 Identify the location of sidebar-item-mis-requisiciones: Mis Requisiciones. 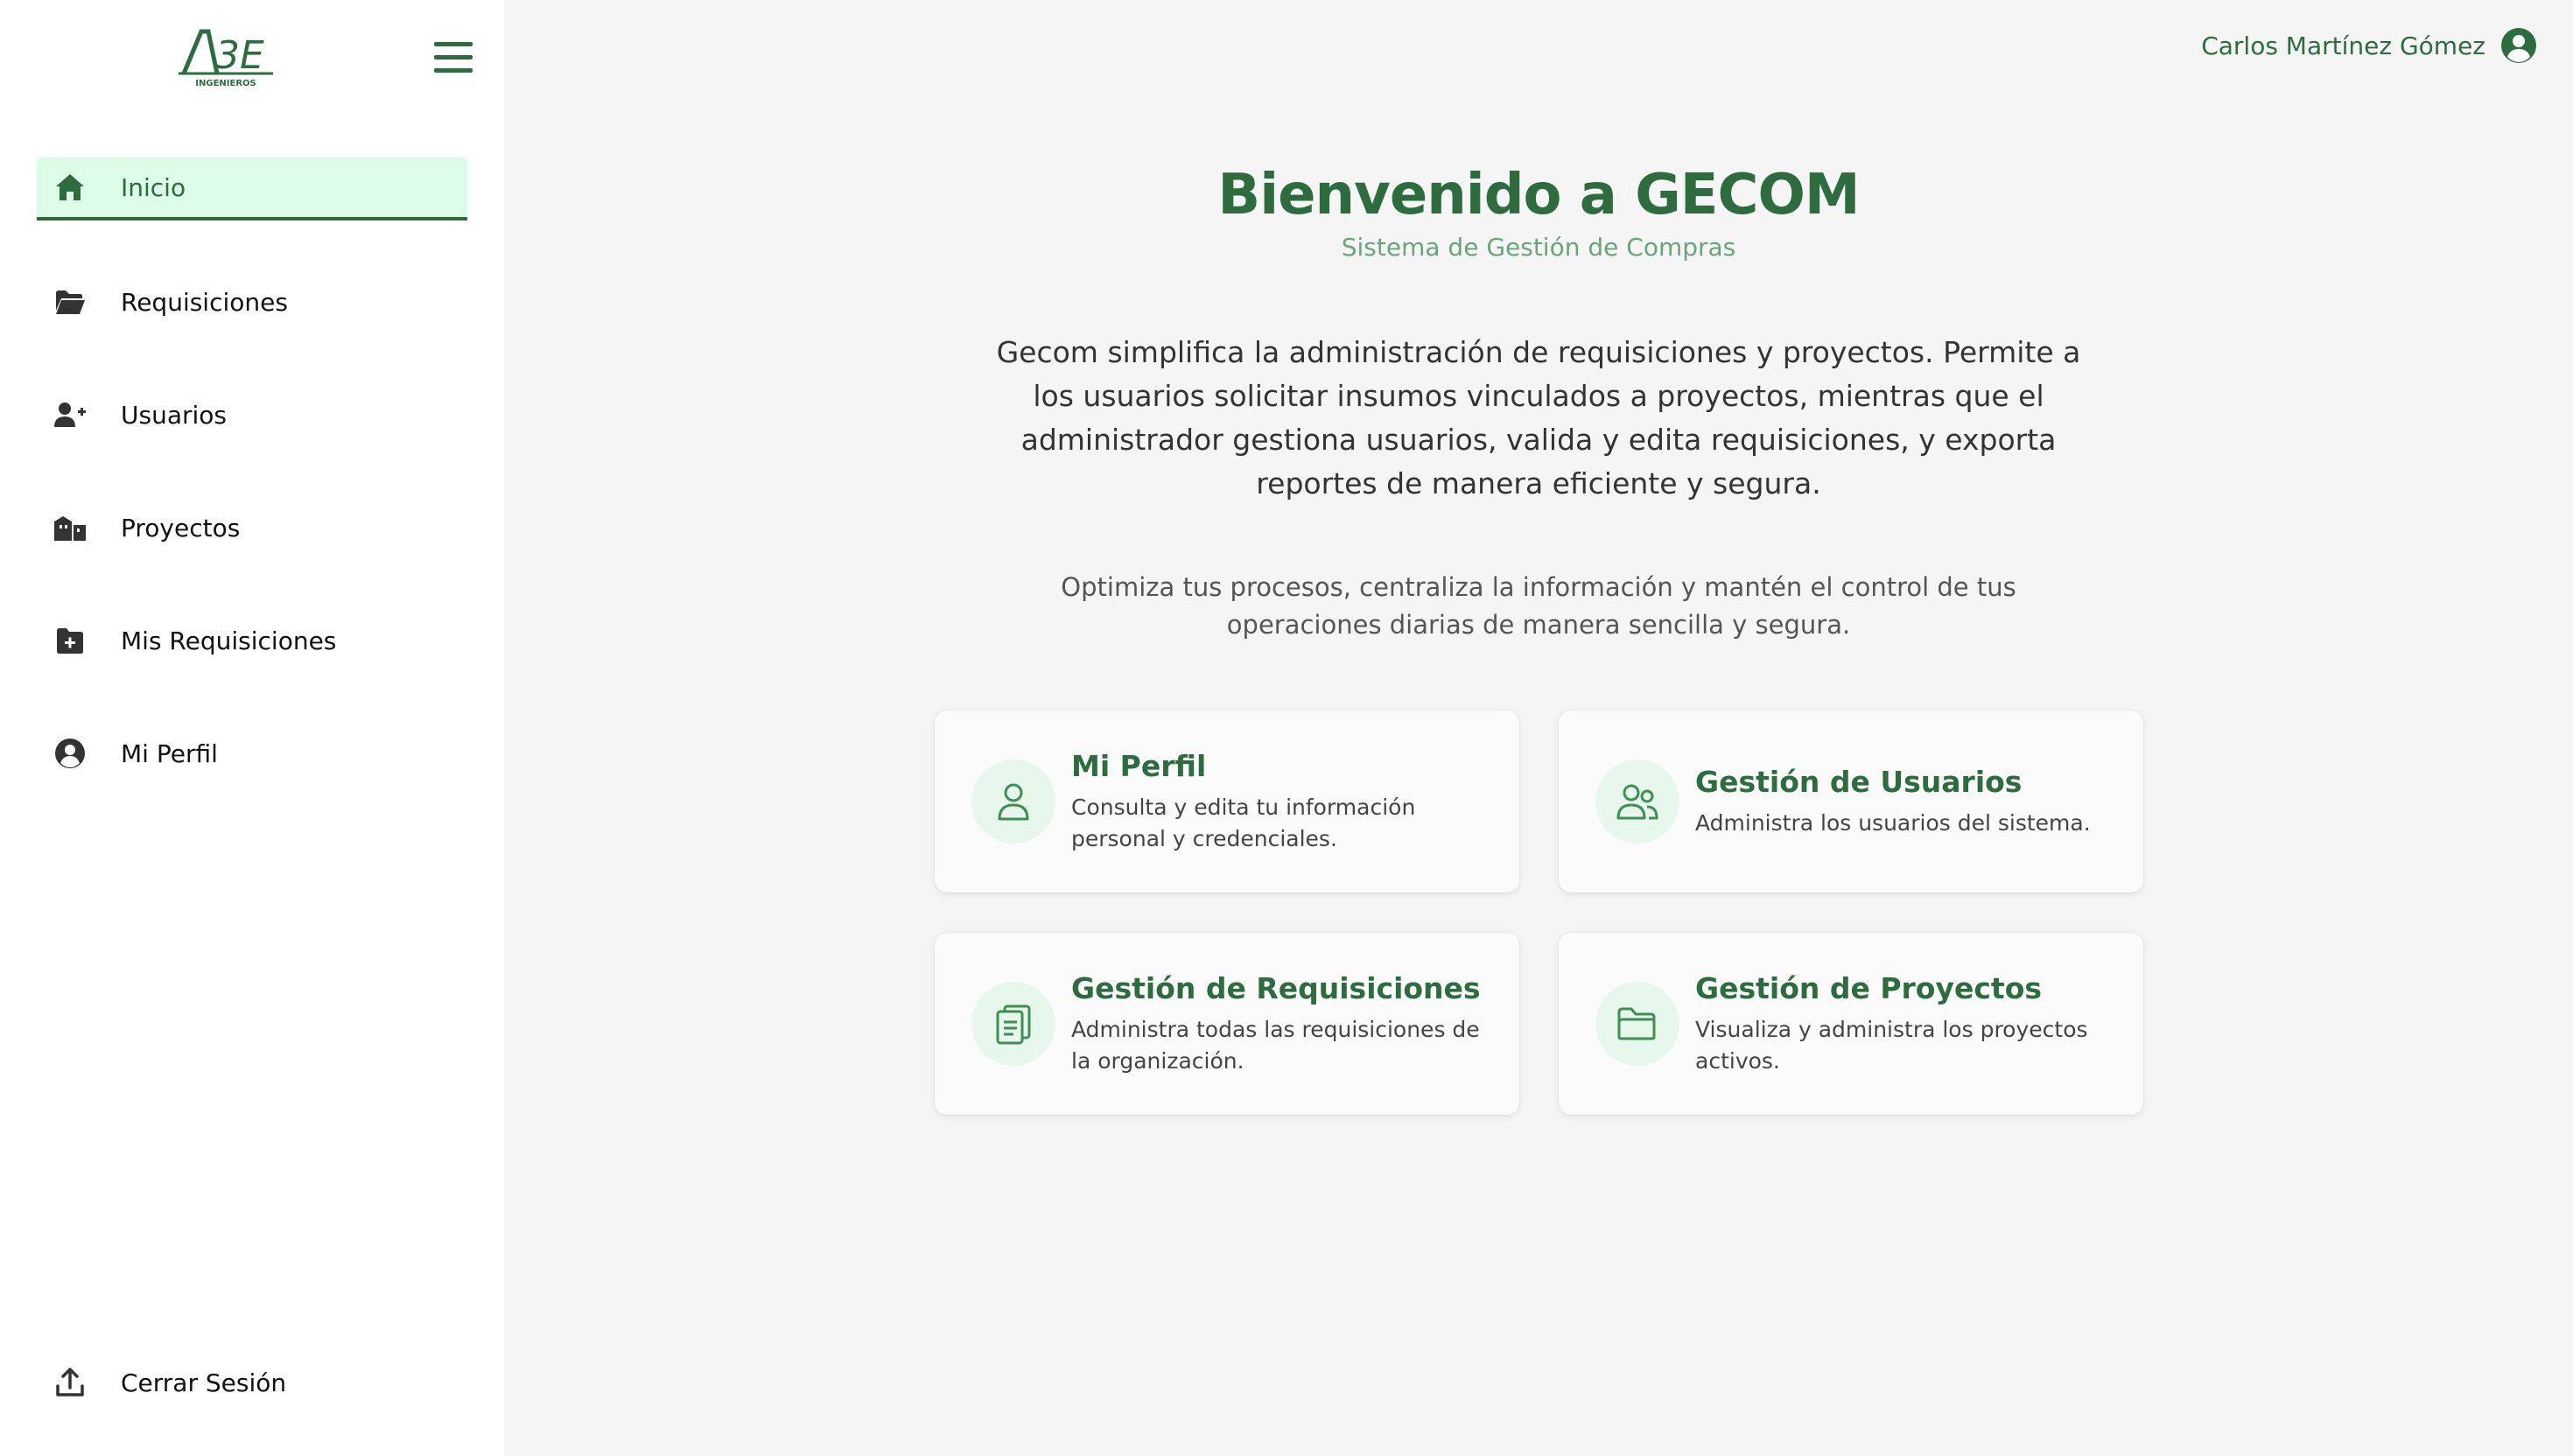
(252, 640).